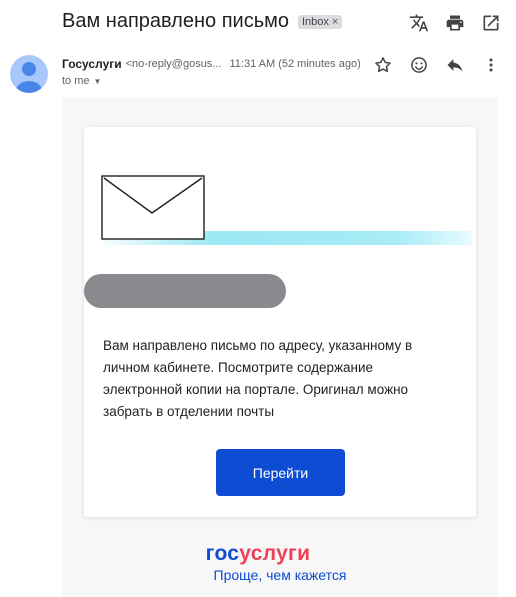 This screenshot has height=597, width=516. I want to click on remove-label-button: ×, so click(335, 22).